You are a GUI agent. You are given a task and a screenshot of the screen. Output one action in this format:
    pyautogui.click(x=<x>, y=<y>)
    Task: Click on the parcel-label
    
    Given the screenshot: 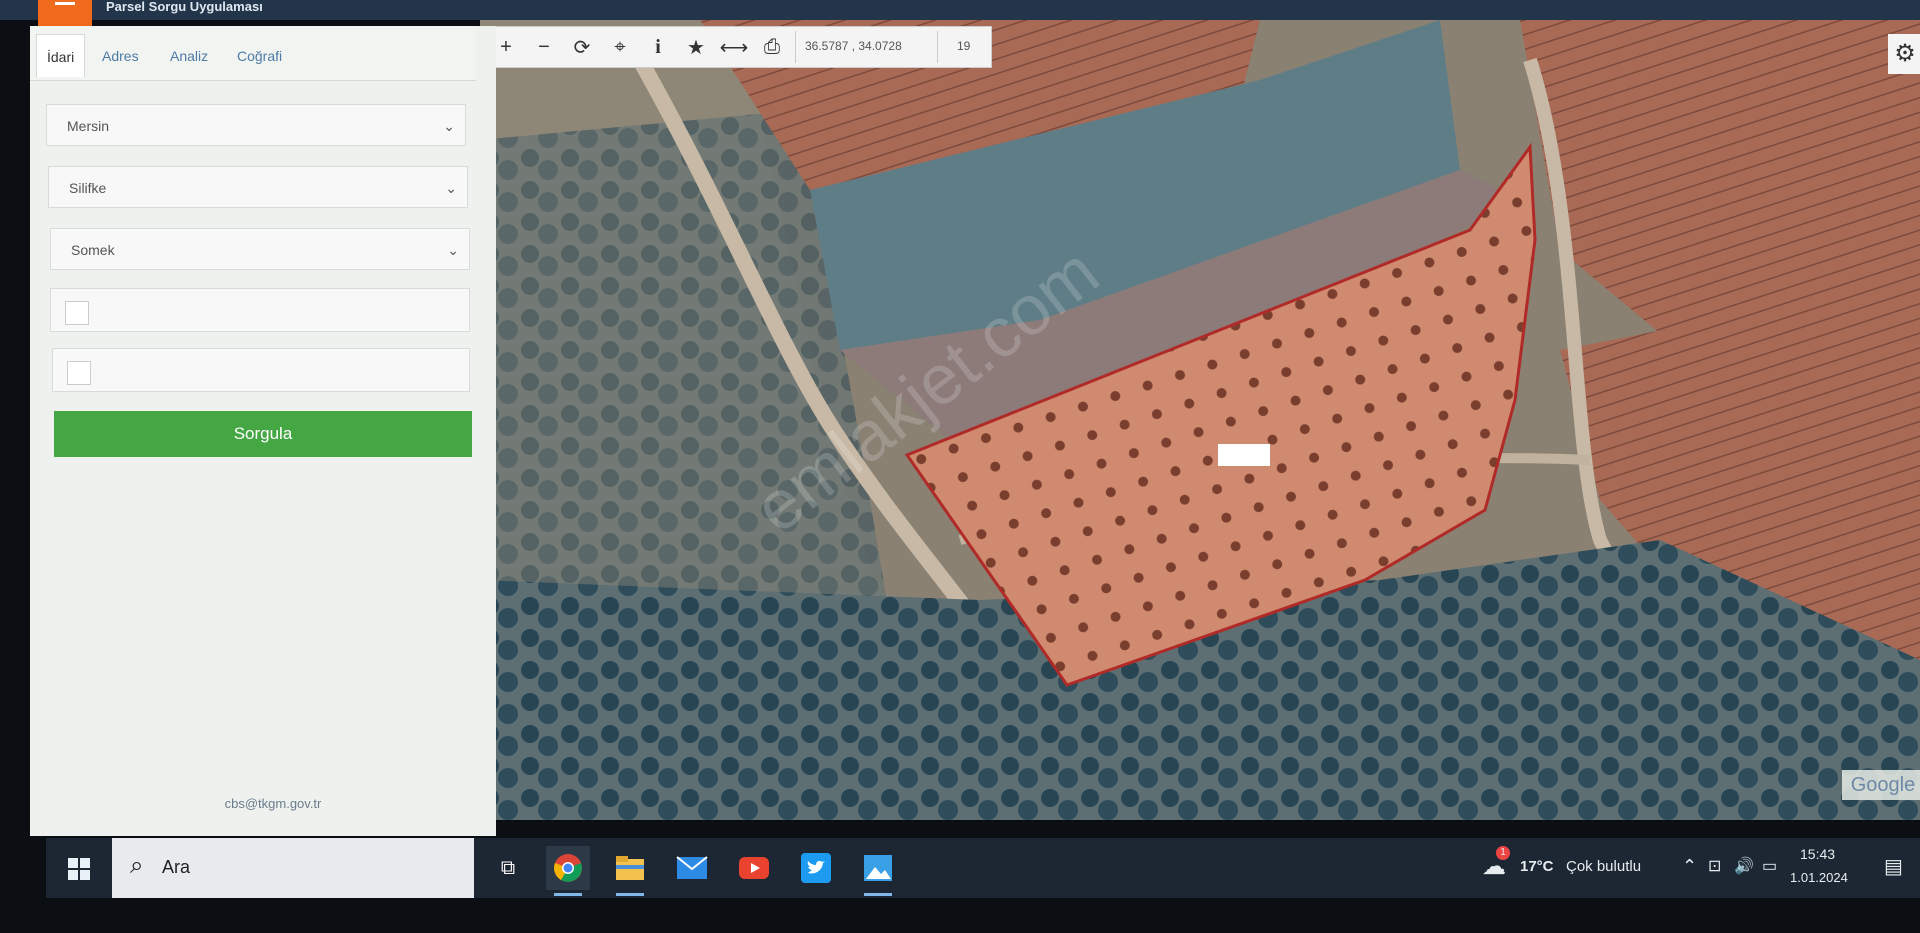 What is the action you would take?
    pyautogui.click(x=1244, y=455)
    